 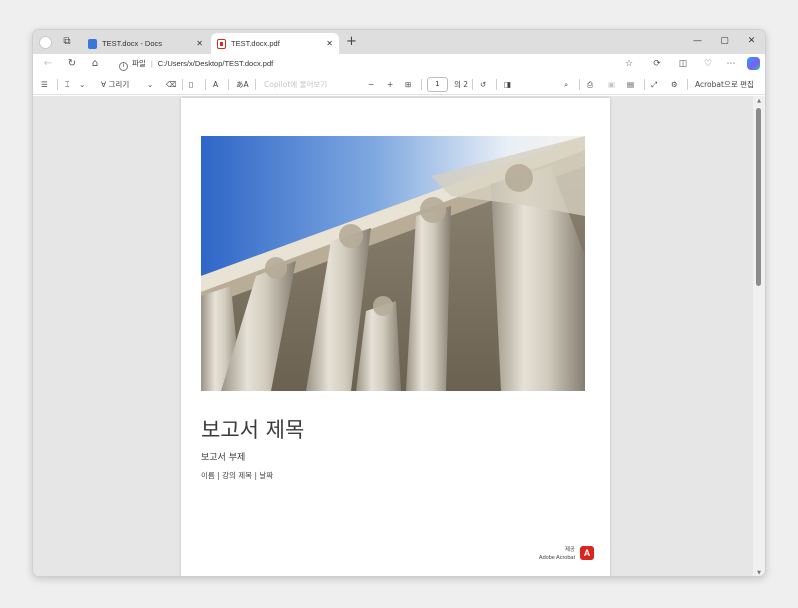 What do you see at coordinates (253, 430) in the screenshot?
I see `document-title: 보고서 제목` at bounding box center [253, 430].